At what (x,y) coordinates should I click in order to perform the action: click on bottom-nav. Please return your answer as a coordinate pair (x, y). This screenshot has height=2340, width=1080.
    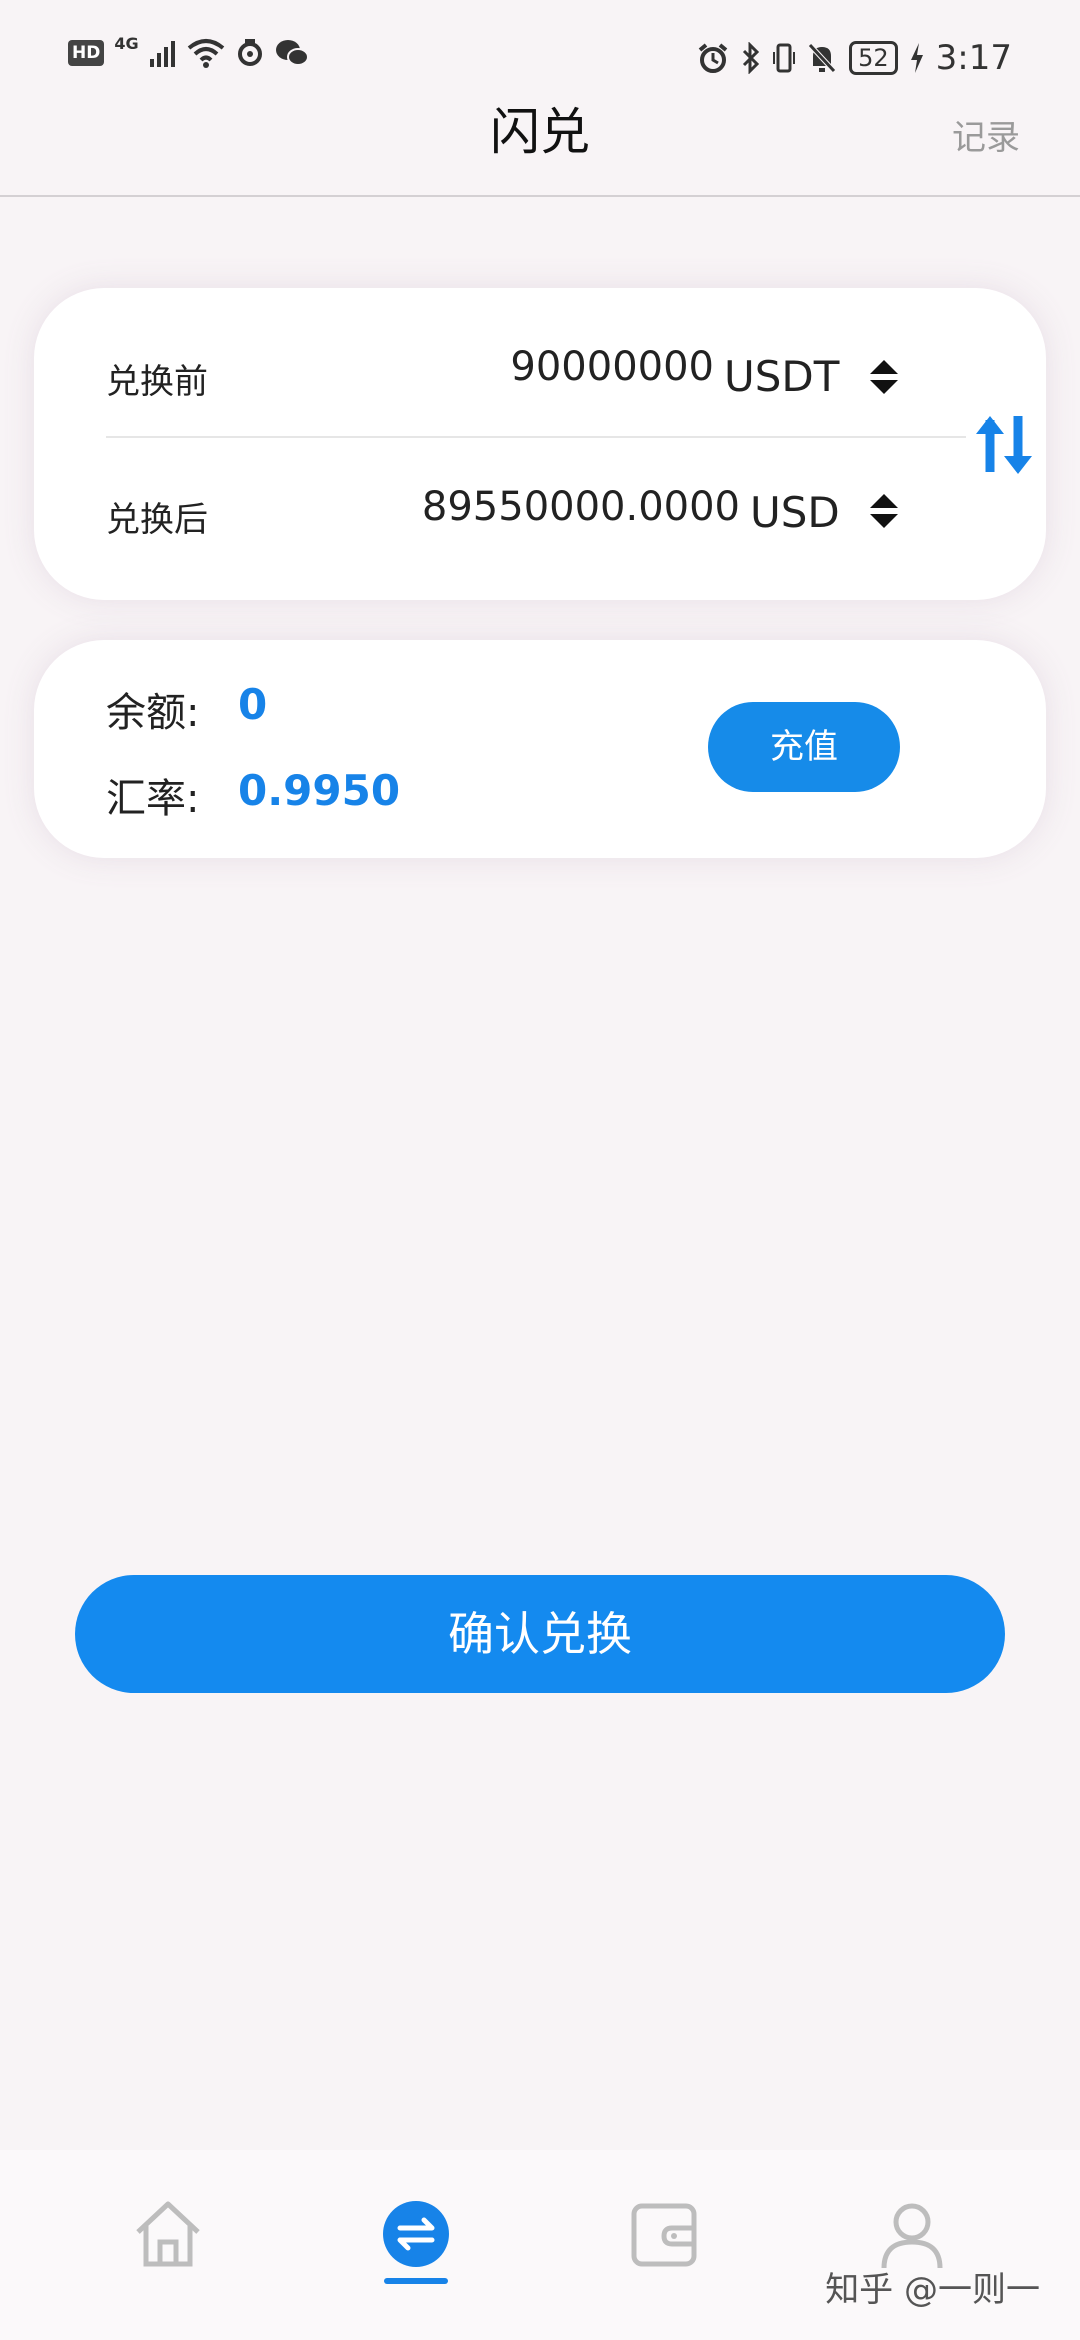
    Looking at the image, I should click on (540, 2245).